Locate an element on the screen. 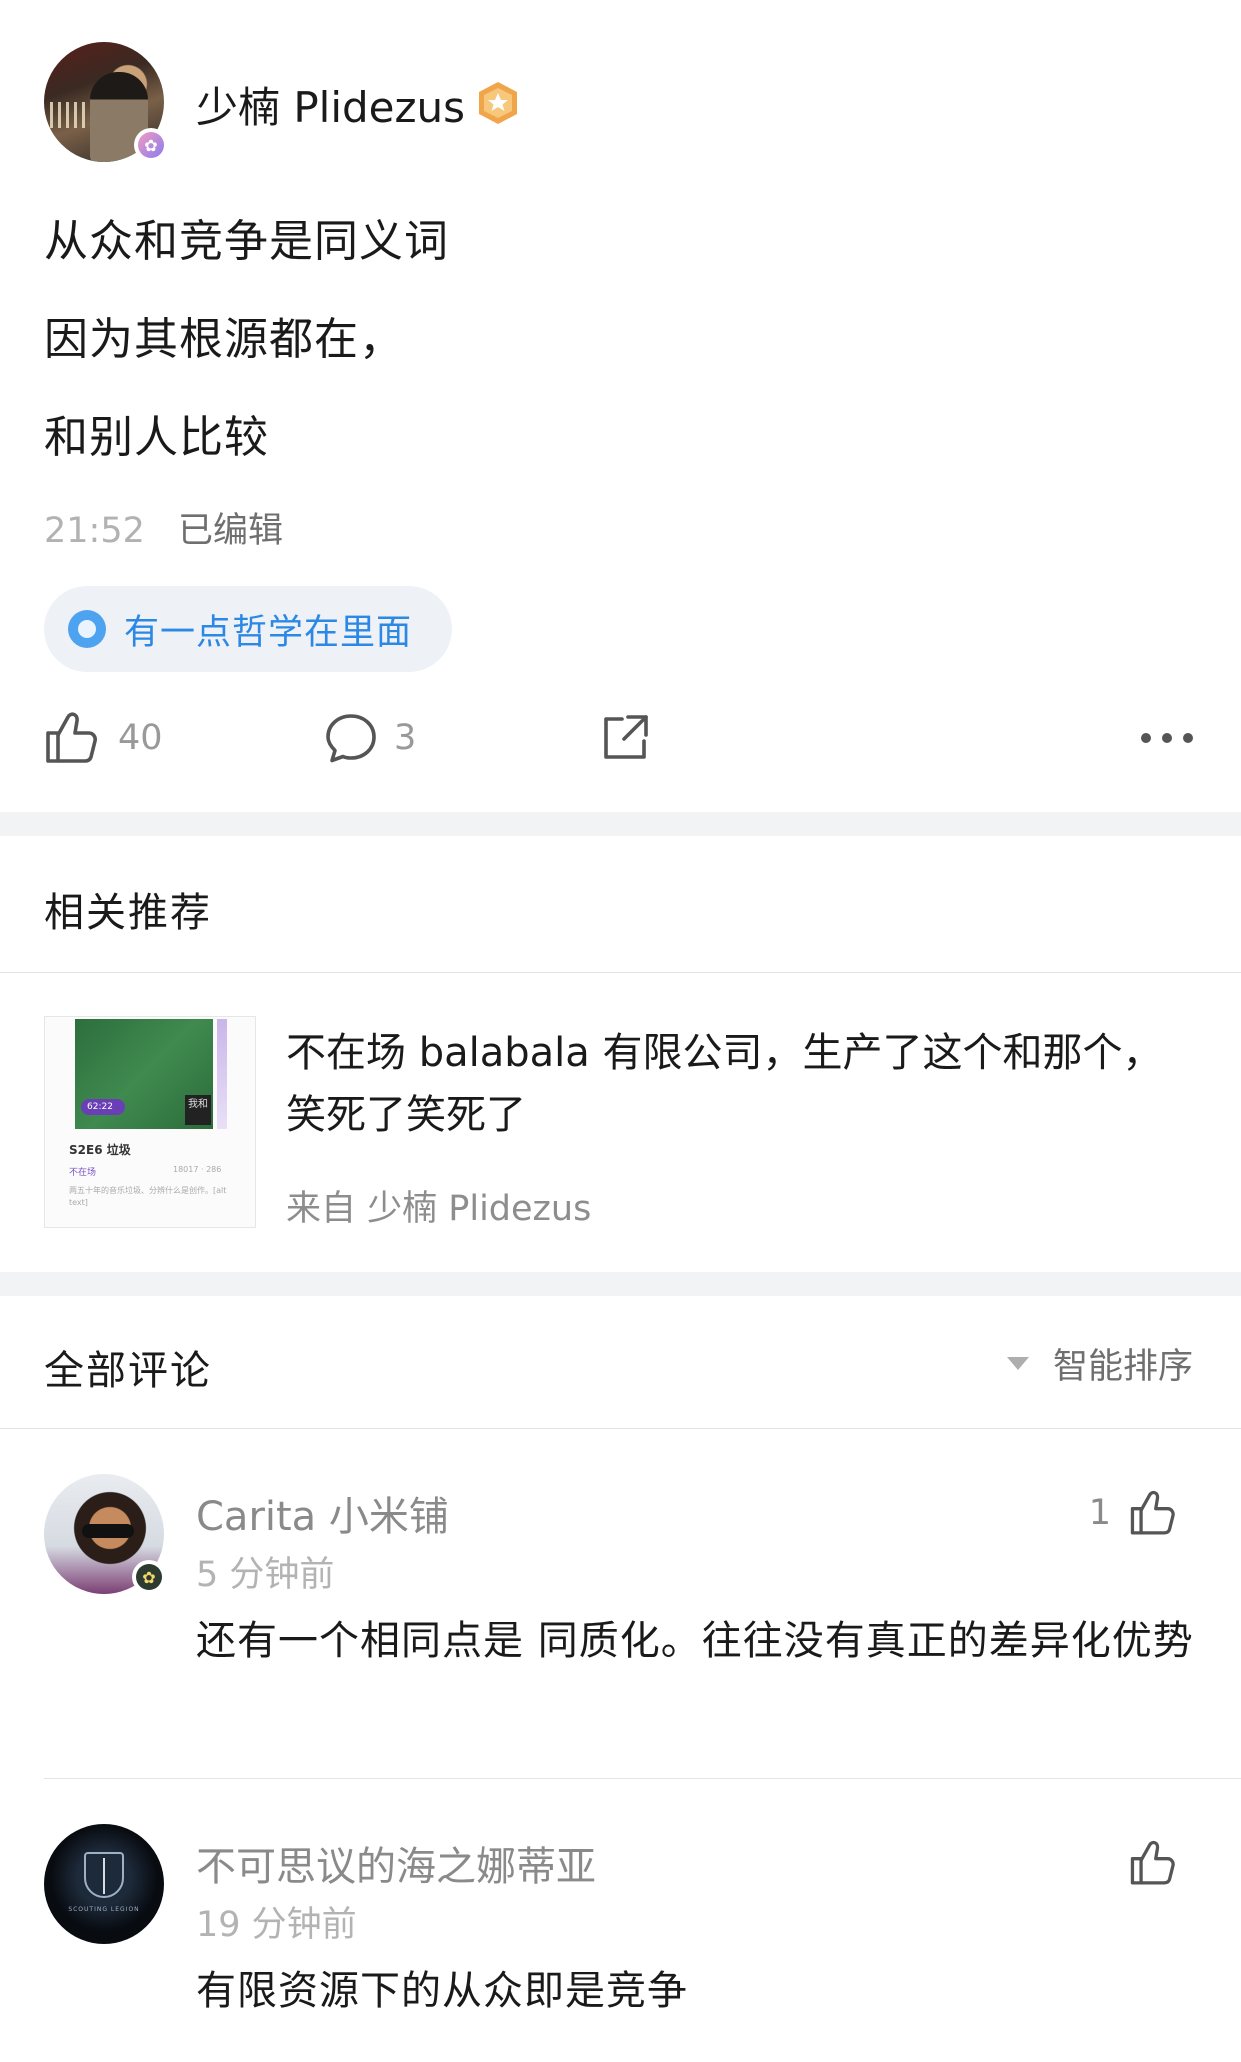 The image size is (1241, 2062). commenter-avatar: SCOUTING LEGION is located at coordinates (104, 1884).